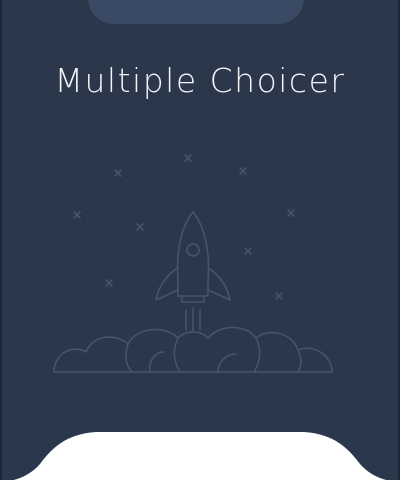 This screenshot has height=480, width=400. I want to click on rocket-icon, so click(193, 272).